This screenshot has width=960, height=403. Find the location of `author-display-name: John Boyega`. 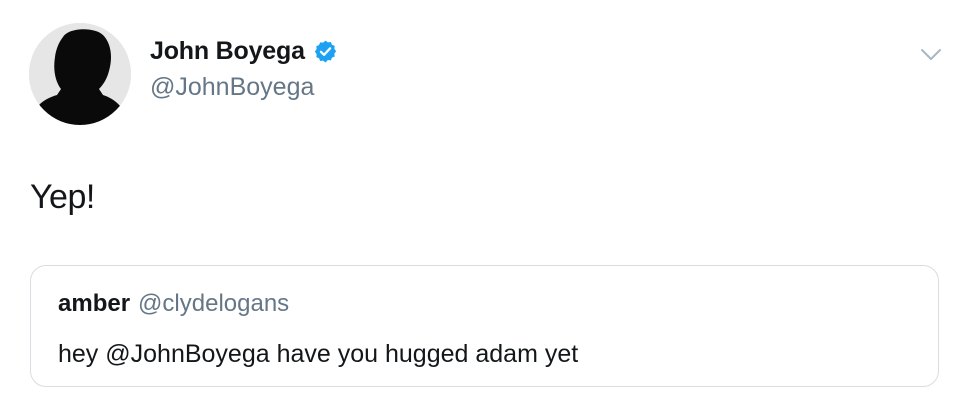

author-display-name: John Boyega is located at coordinates (227, 51).